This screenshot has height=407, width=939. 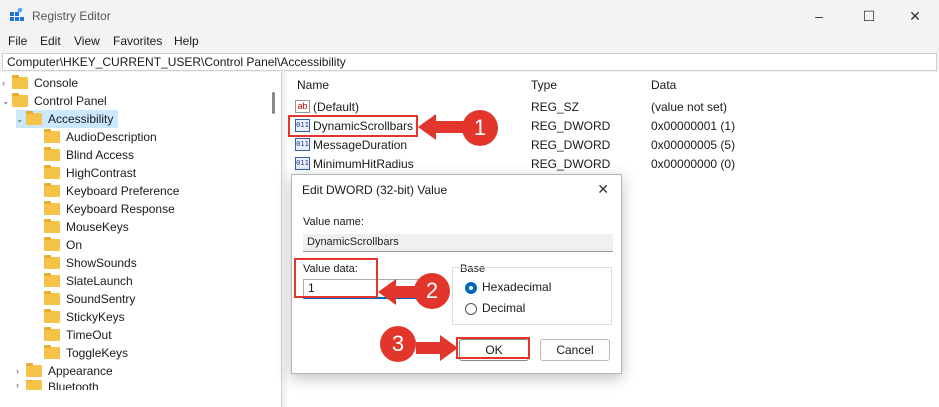 What do you see at coordinates (137, 41) in the screenshot?
I see `menu-favorites: Favorites` at bounding box center [137, 41].